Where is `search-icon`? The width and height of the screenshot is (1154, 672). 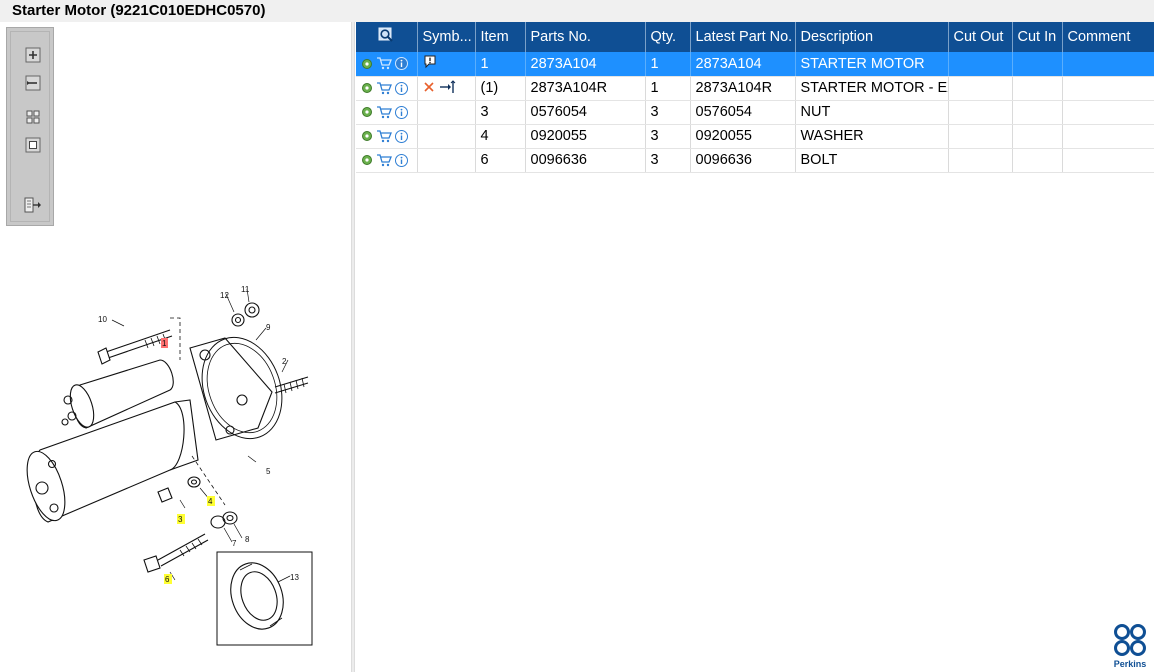 search-icon is located at coordinates (385, 34).